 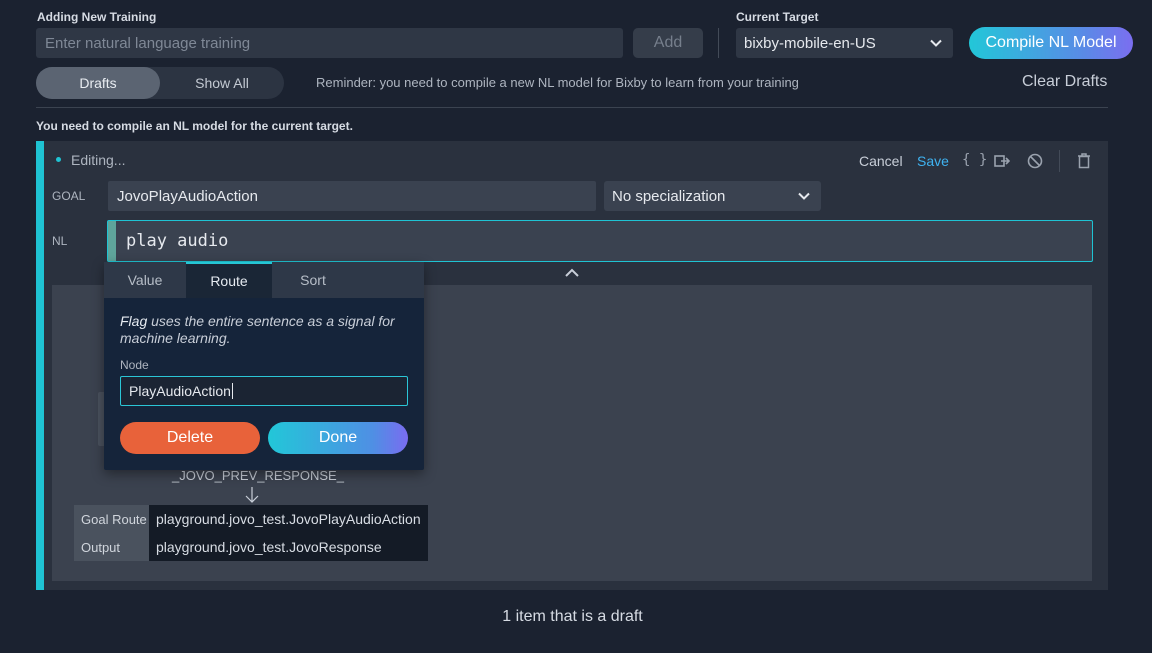 What do you see at coordinates (229, 280) in the screenshot?
I see `tab-route: Route` at bounding box center [229, 280].